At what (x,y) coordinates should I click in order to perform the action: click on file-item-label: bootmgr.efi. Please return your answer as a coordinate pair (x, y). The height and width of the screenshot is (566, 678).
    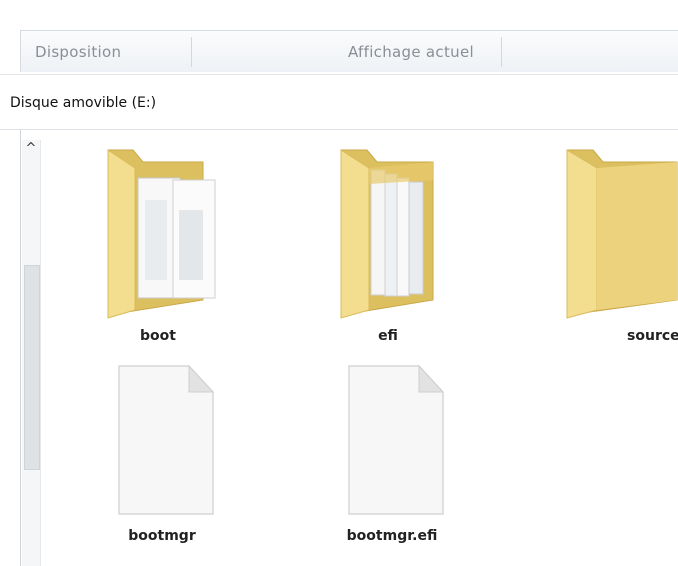
    Looking at the image, I should click on (392, 536).